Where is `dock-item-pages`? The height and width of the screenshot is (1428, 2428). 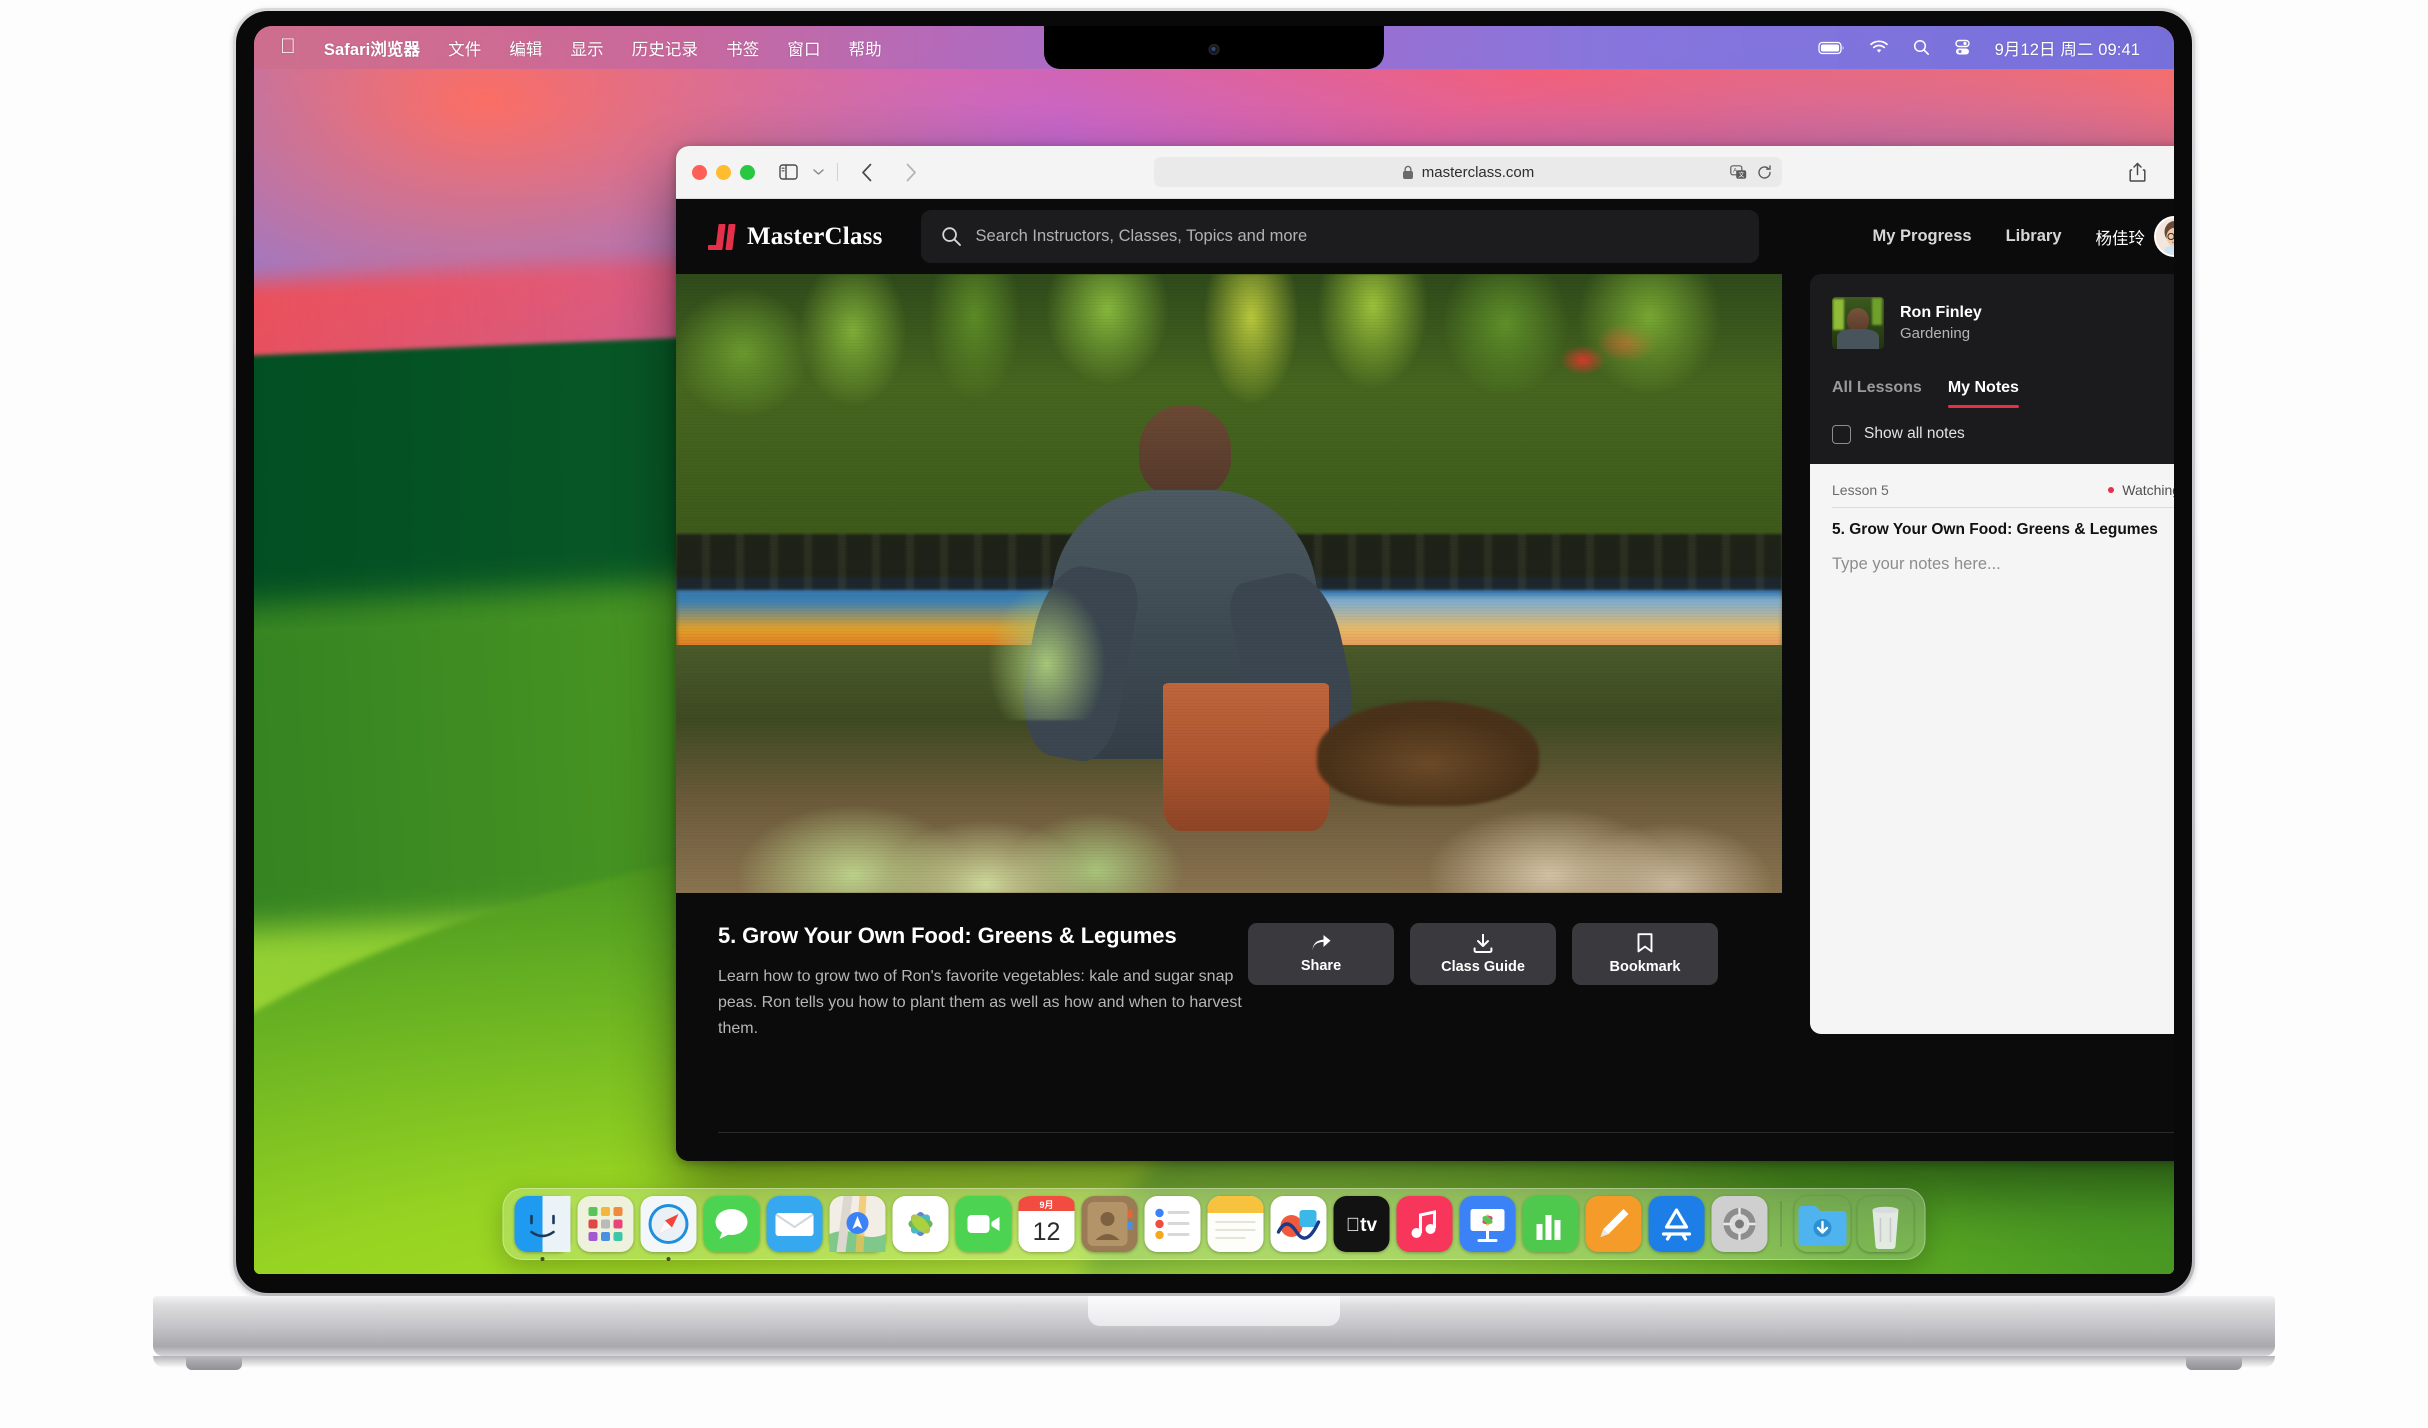 dock-item-pages is located at coordinates (1613, 1224).